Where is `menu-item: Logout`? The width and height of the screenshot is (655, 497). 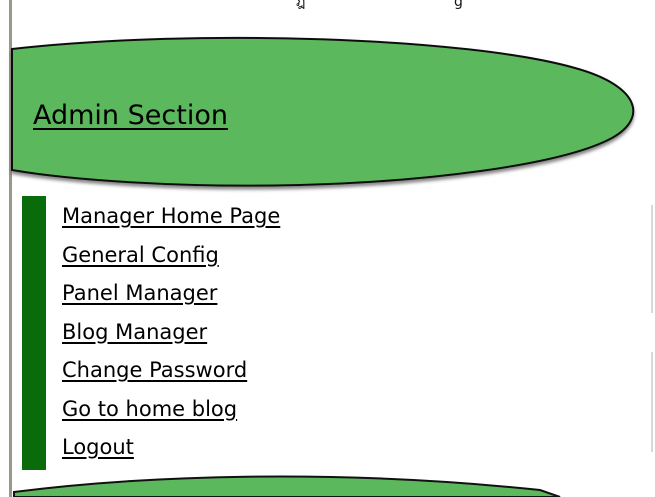 menu-item: Logout is located at coordinates (171, 450).